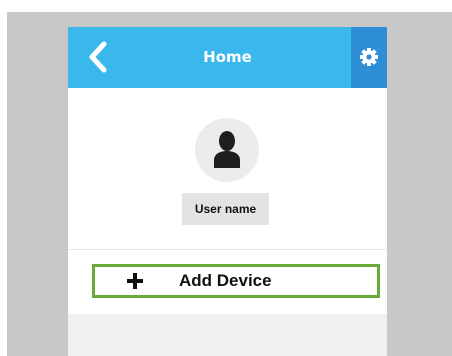  What do you see at coordinates (135, 281) in the screenshot?
I see `plus-icon` at bounding box center [135, 281].